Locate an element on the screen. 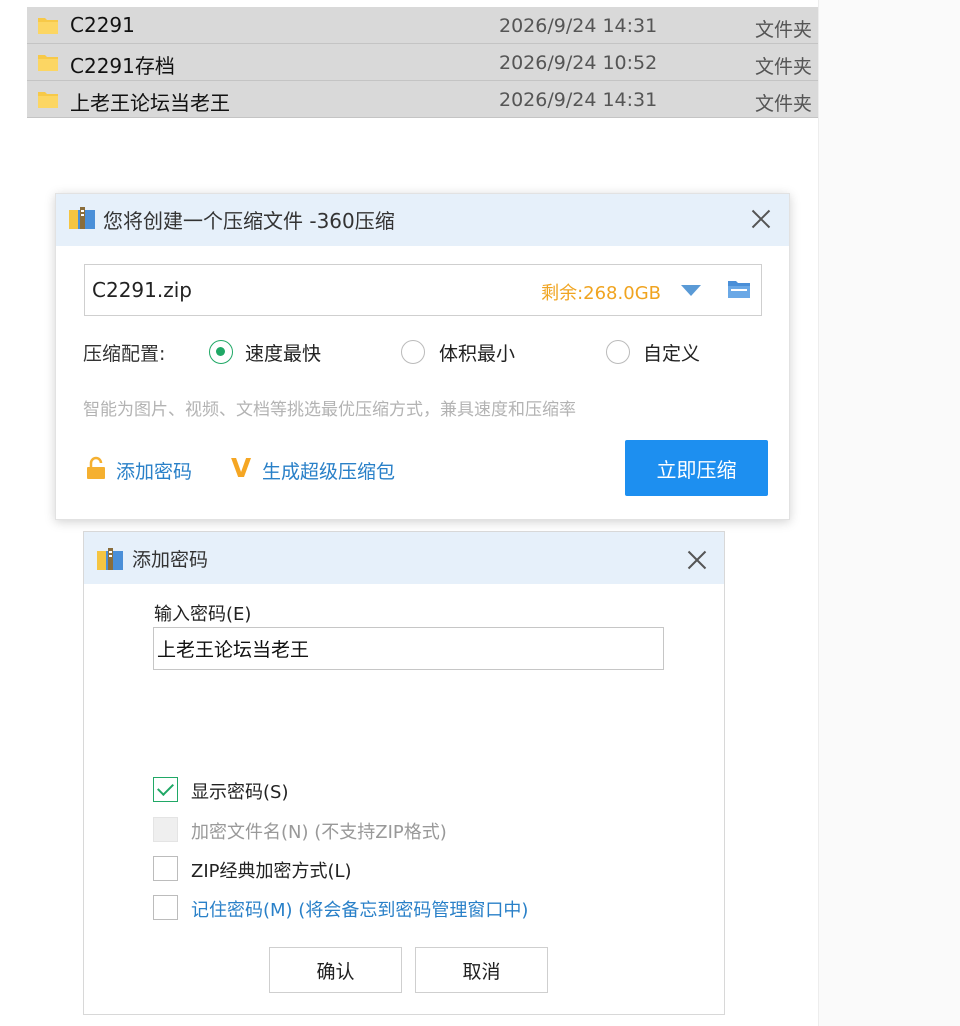 The image size is (960, 1026). folder-browse-icon is located at coordinates (739, 289).